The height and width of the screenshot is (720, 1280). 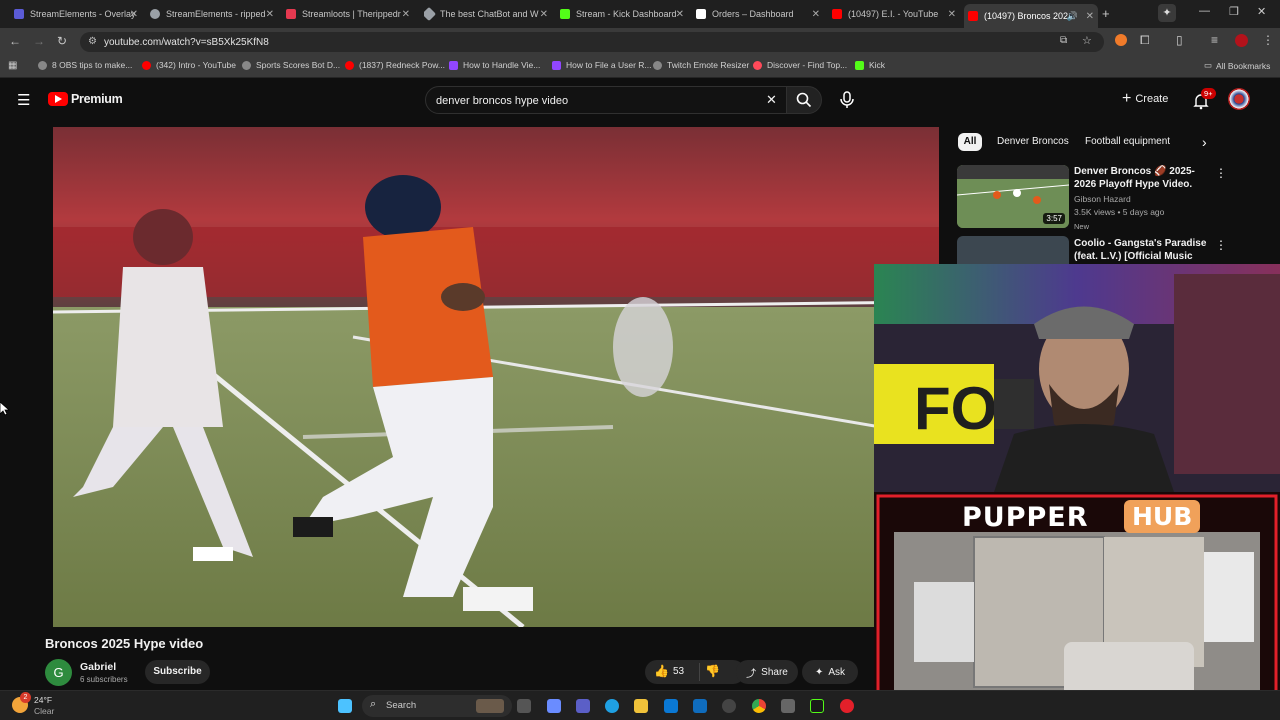 What do you see at coordinates (712, 671) in the screenshot?
I see `thumbs-down-icon: 👎` at bounding box center [712, 671].